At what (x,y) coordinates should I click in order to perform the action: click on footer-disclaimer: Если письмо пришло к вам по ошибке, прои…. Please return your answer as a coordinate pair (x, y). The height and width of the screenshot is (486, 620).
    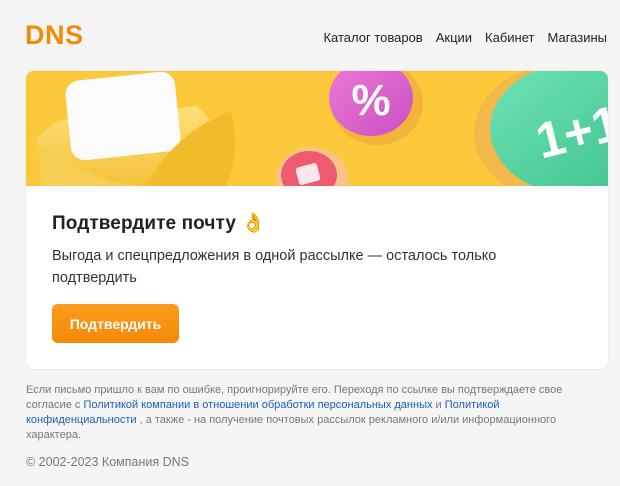
    Looking at the image, I should click on (306, 413).